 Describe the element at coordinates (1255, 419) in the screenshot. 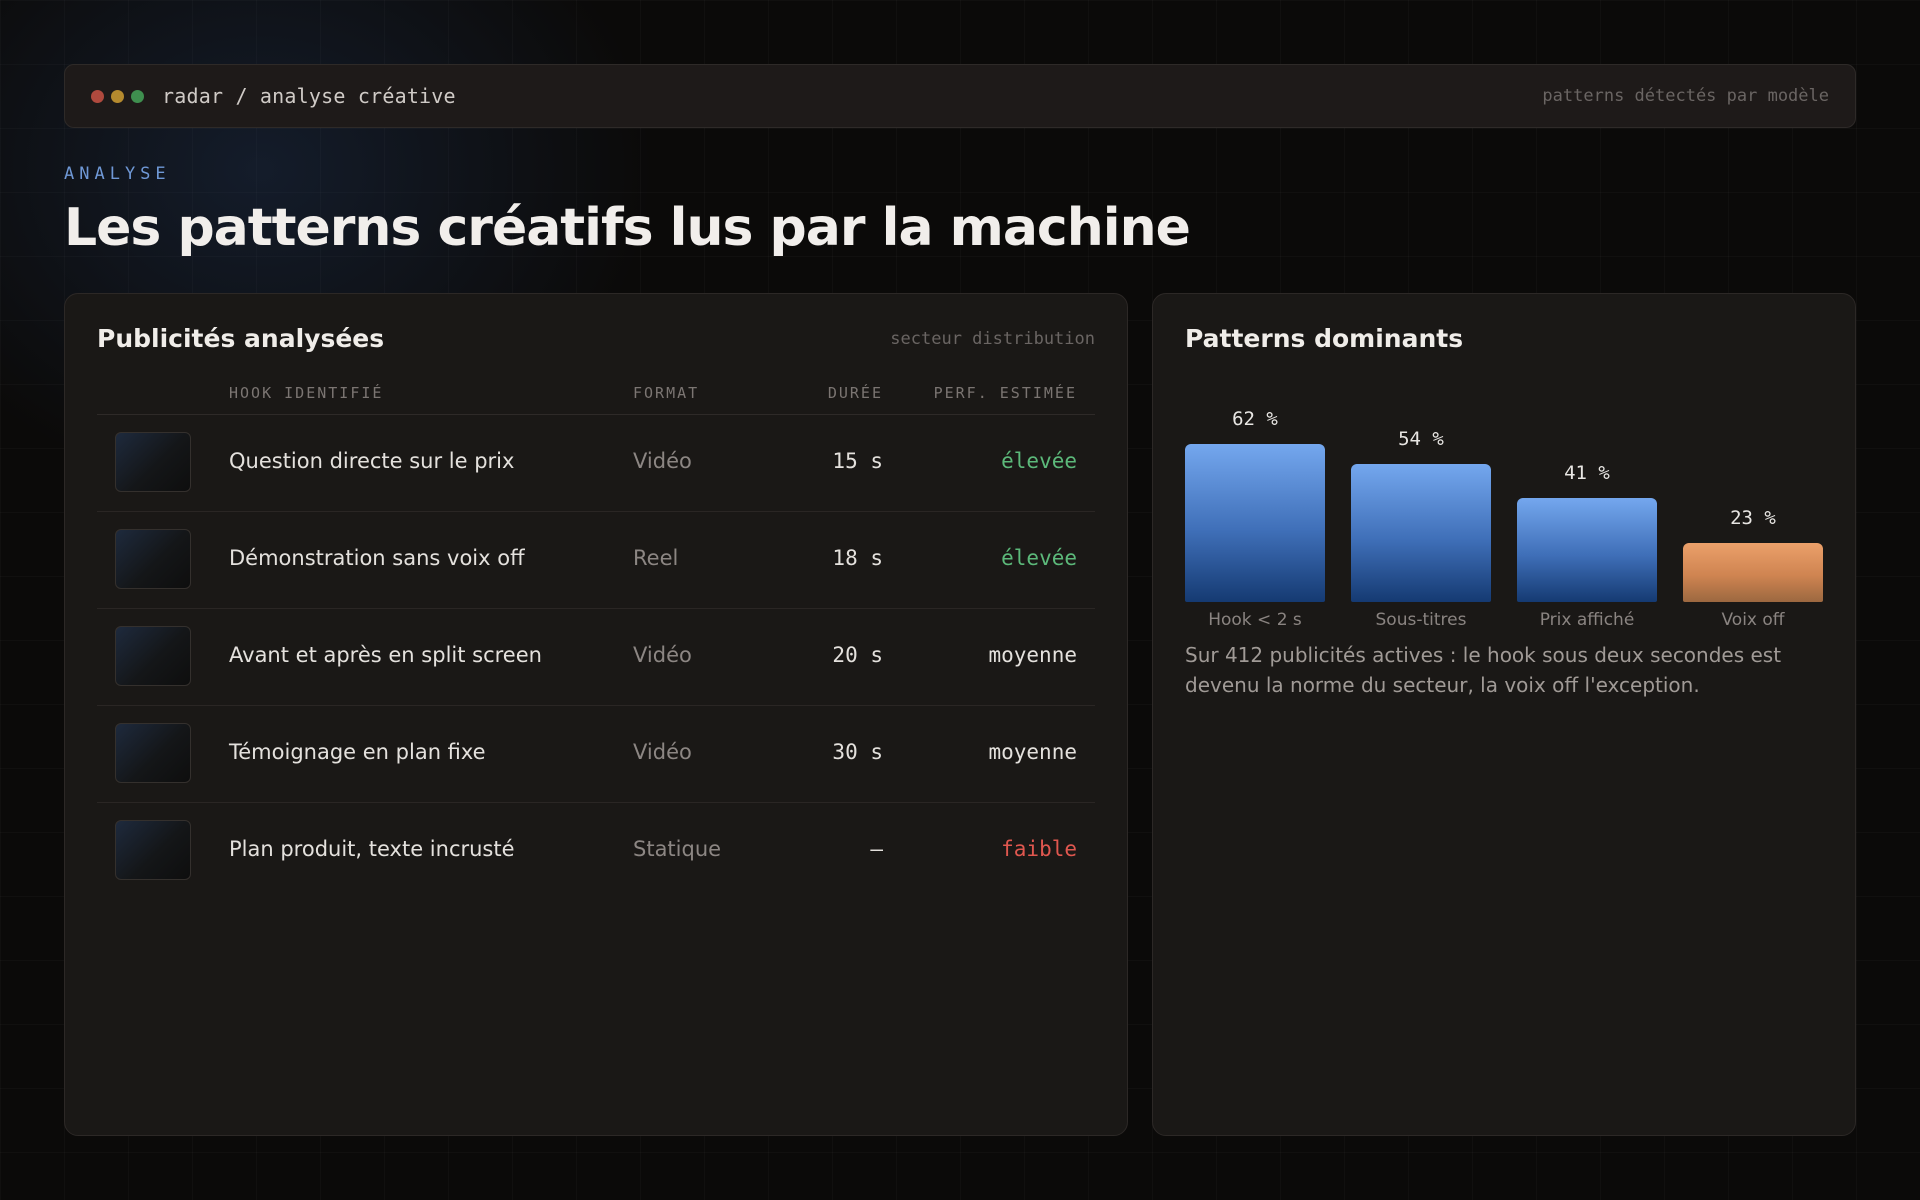

I see `bar-value-label: 62 %` at that location.